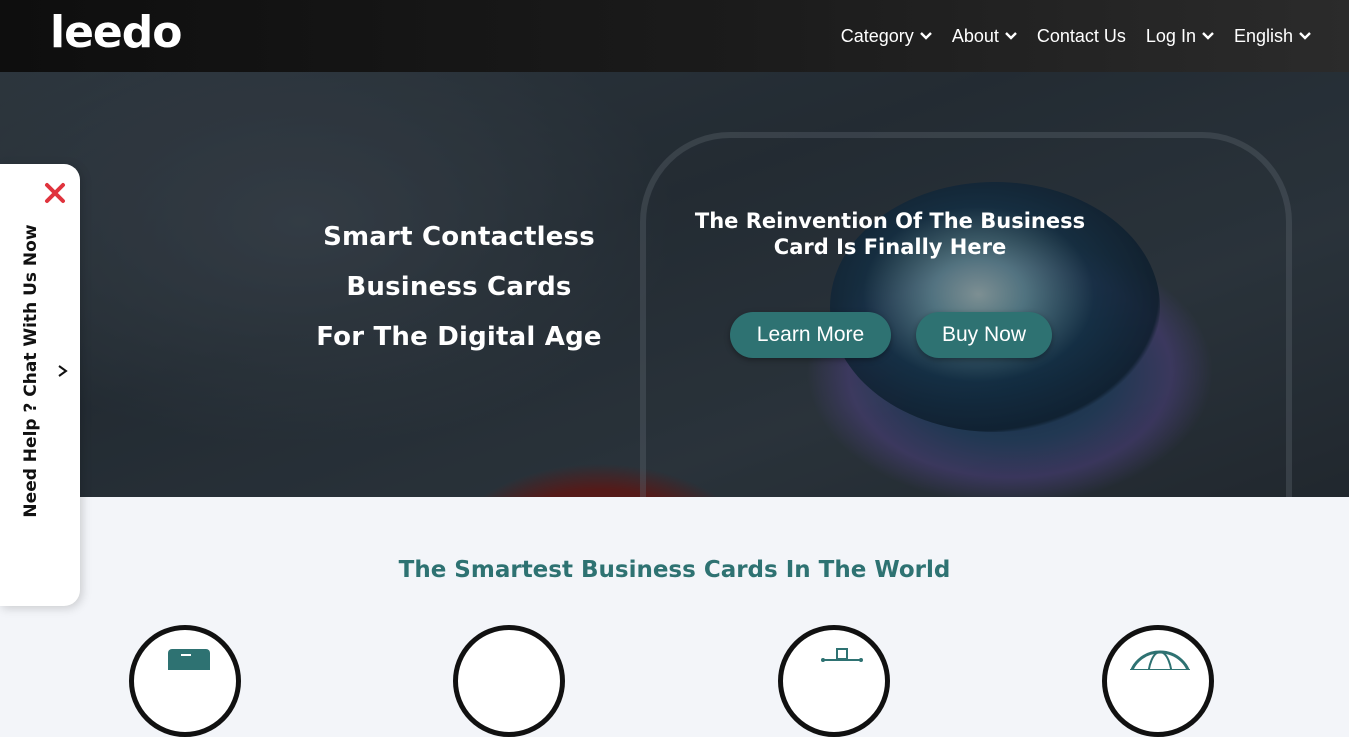 The height and width of the screenshot is (737, 1349). I want to click on nav-item-log-in: Log In, so click(1180, 36).